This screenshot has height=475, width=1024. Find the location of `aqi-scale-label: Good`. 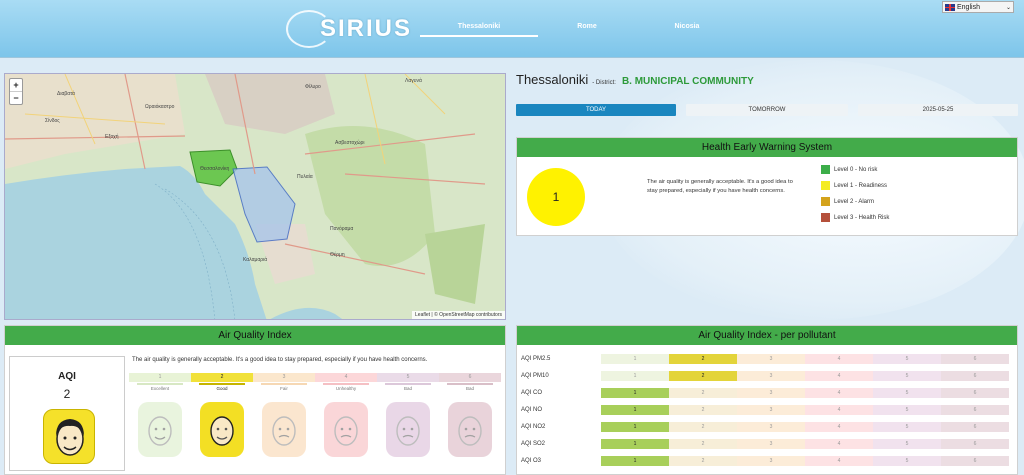

aqi-scale-label: Good is located at coordinates (222, 388).